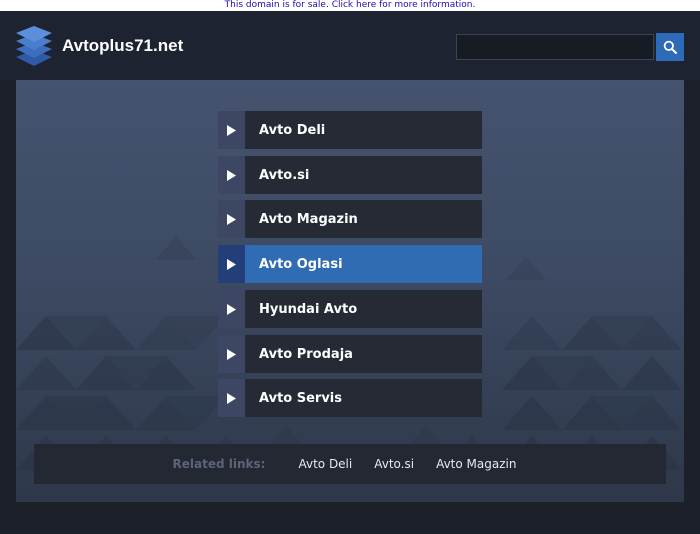 The image size is (700, 534). Describe the element at coordinates (306, 354) in the screenshot. I see `menu-item-label: Avto Prodaja` at that location.